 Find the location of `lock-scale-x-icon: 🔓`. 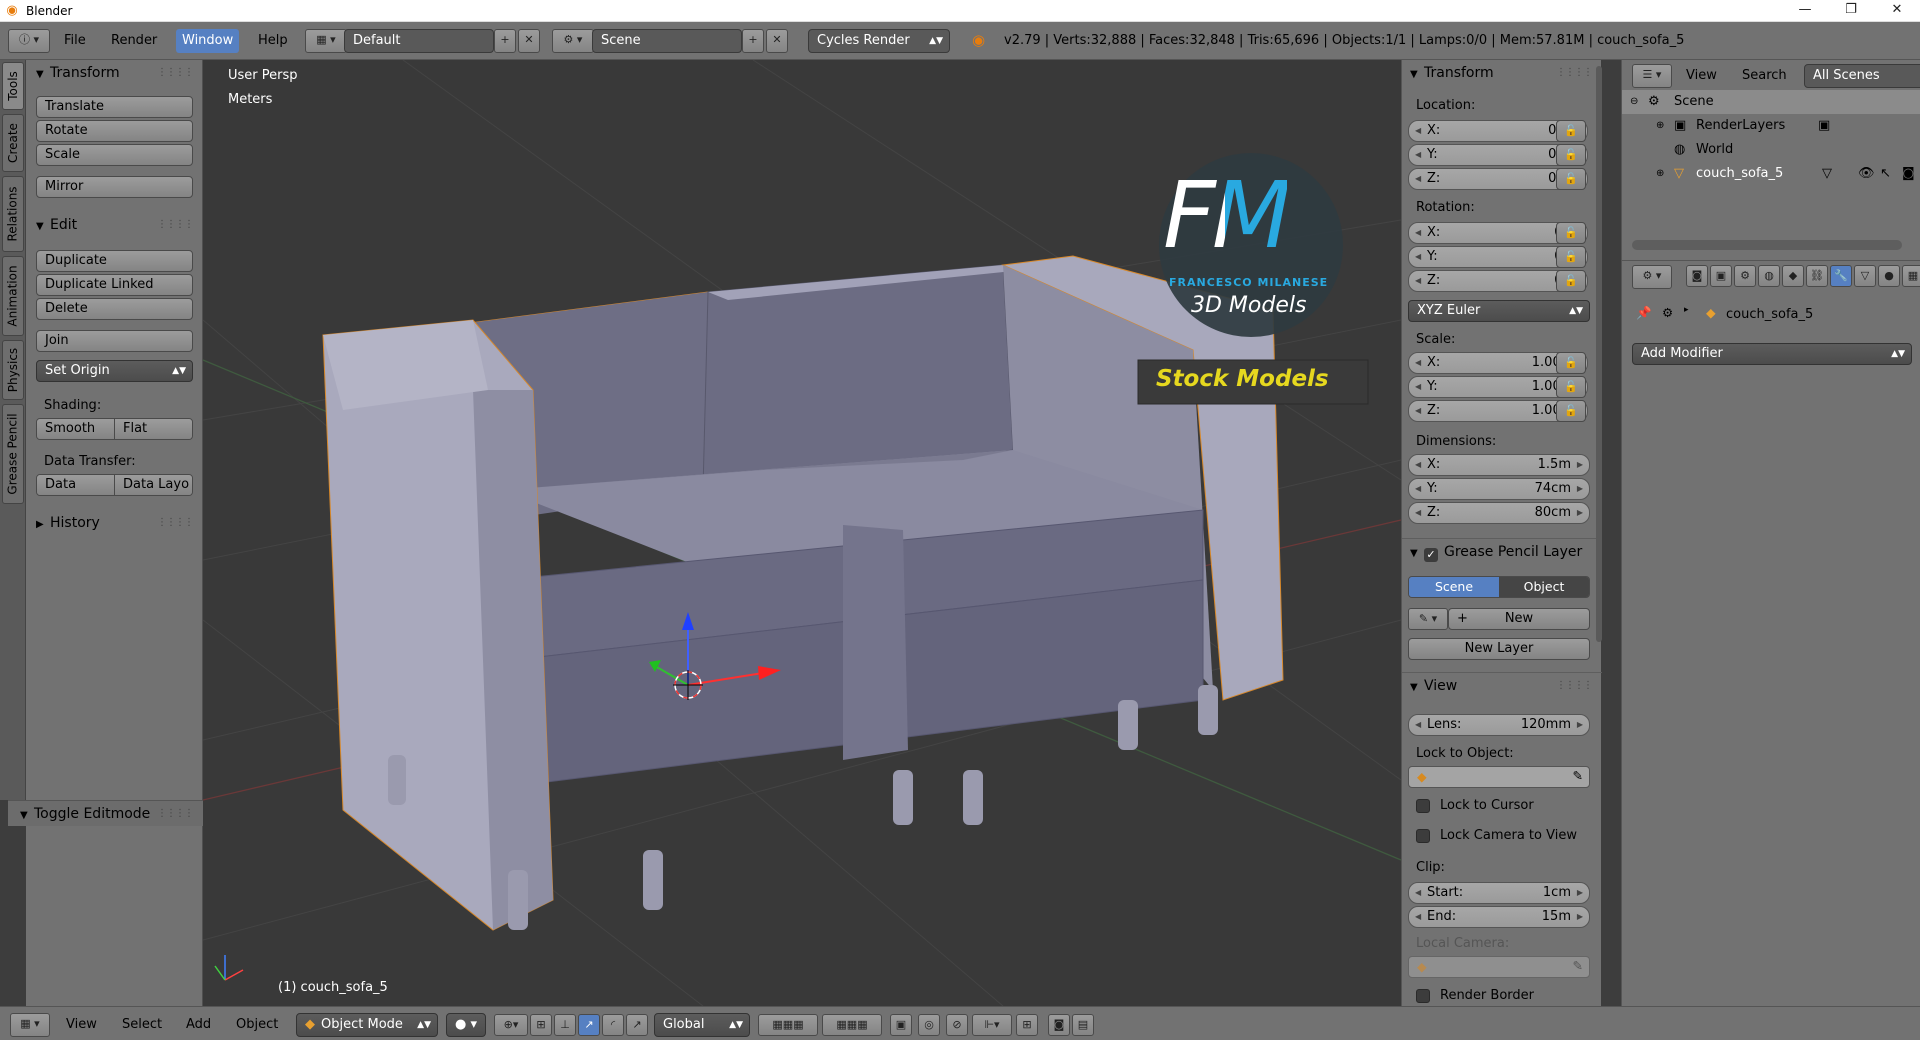

lock-scale-x-icon: 🔓 is located at coordinates (1571, 363).